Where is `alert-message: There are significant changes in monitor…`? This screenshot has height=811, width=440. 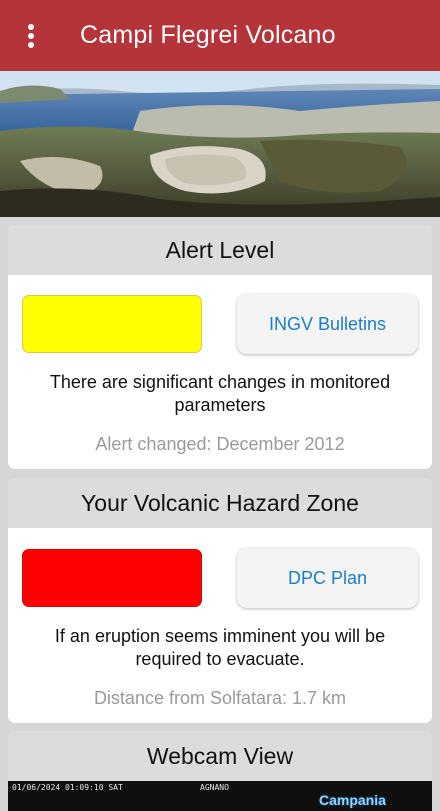
alert-message: There are significant changes in monitor… is located at coordinates (220, 393).